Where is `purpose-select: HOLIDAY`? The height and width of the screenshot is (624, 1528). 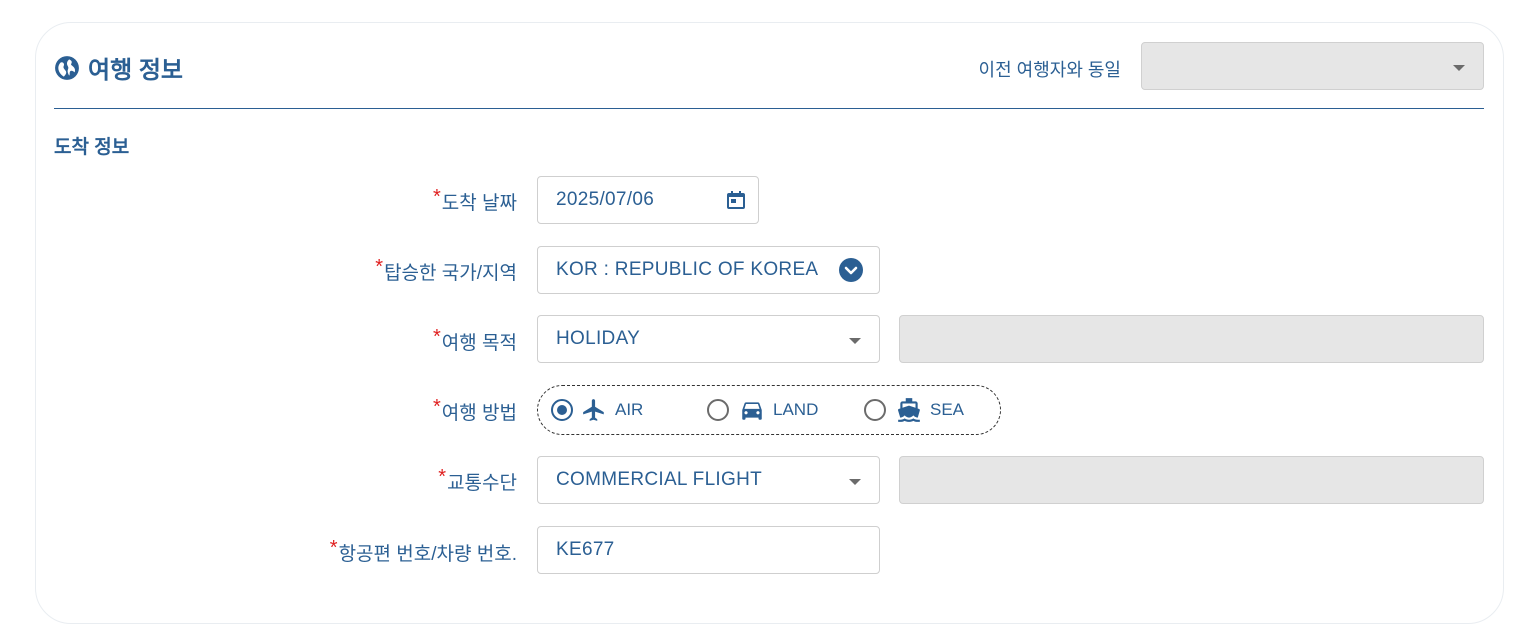 purpose-select: HOLIDAY is located at coordinates (708, 339).